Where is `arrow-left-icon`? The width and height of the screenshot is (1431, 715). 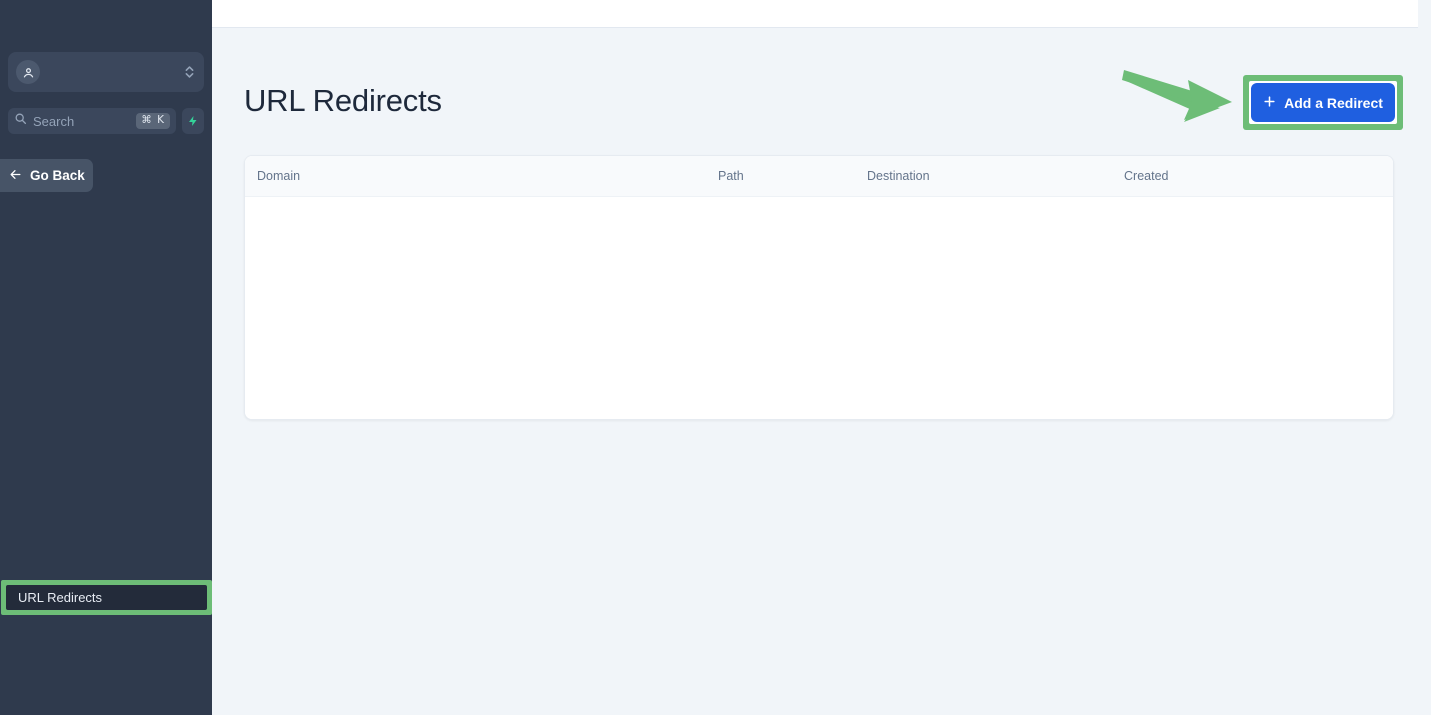 arrow-left-icon is located at coordinates (15, 176).